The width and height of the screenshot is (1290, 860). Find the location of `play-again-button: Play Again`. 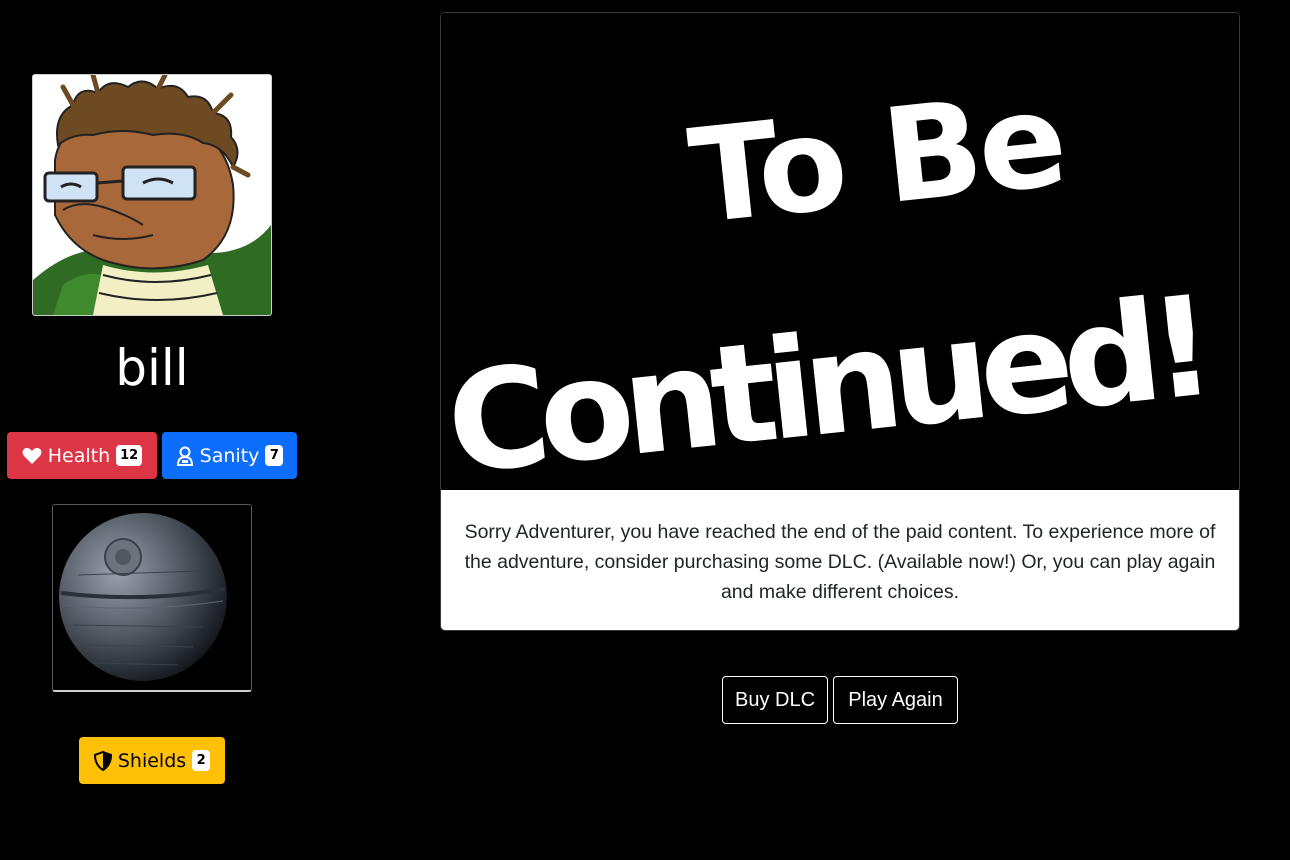

play-again-button: Play Again is located at coordinates (895, 700).